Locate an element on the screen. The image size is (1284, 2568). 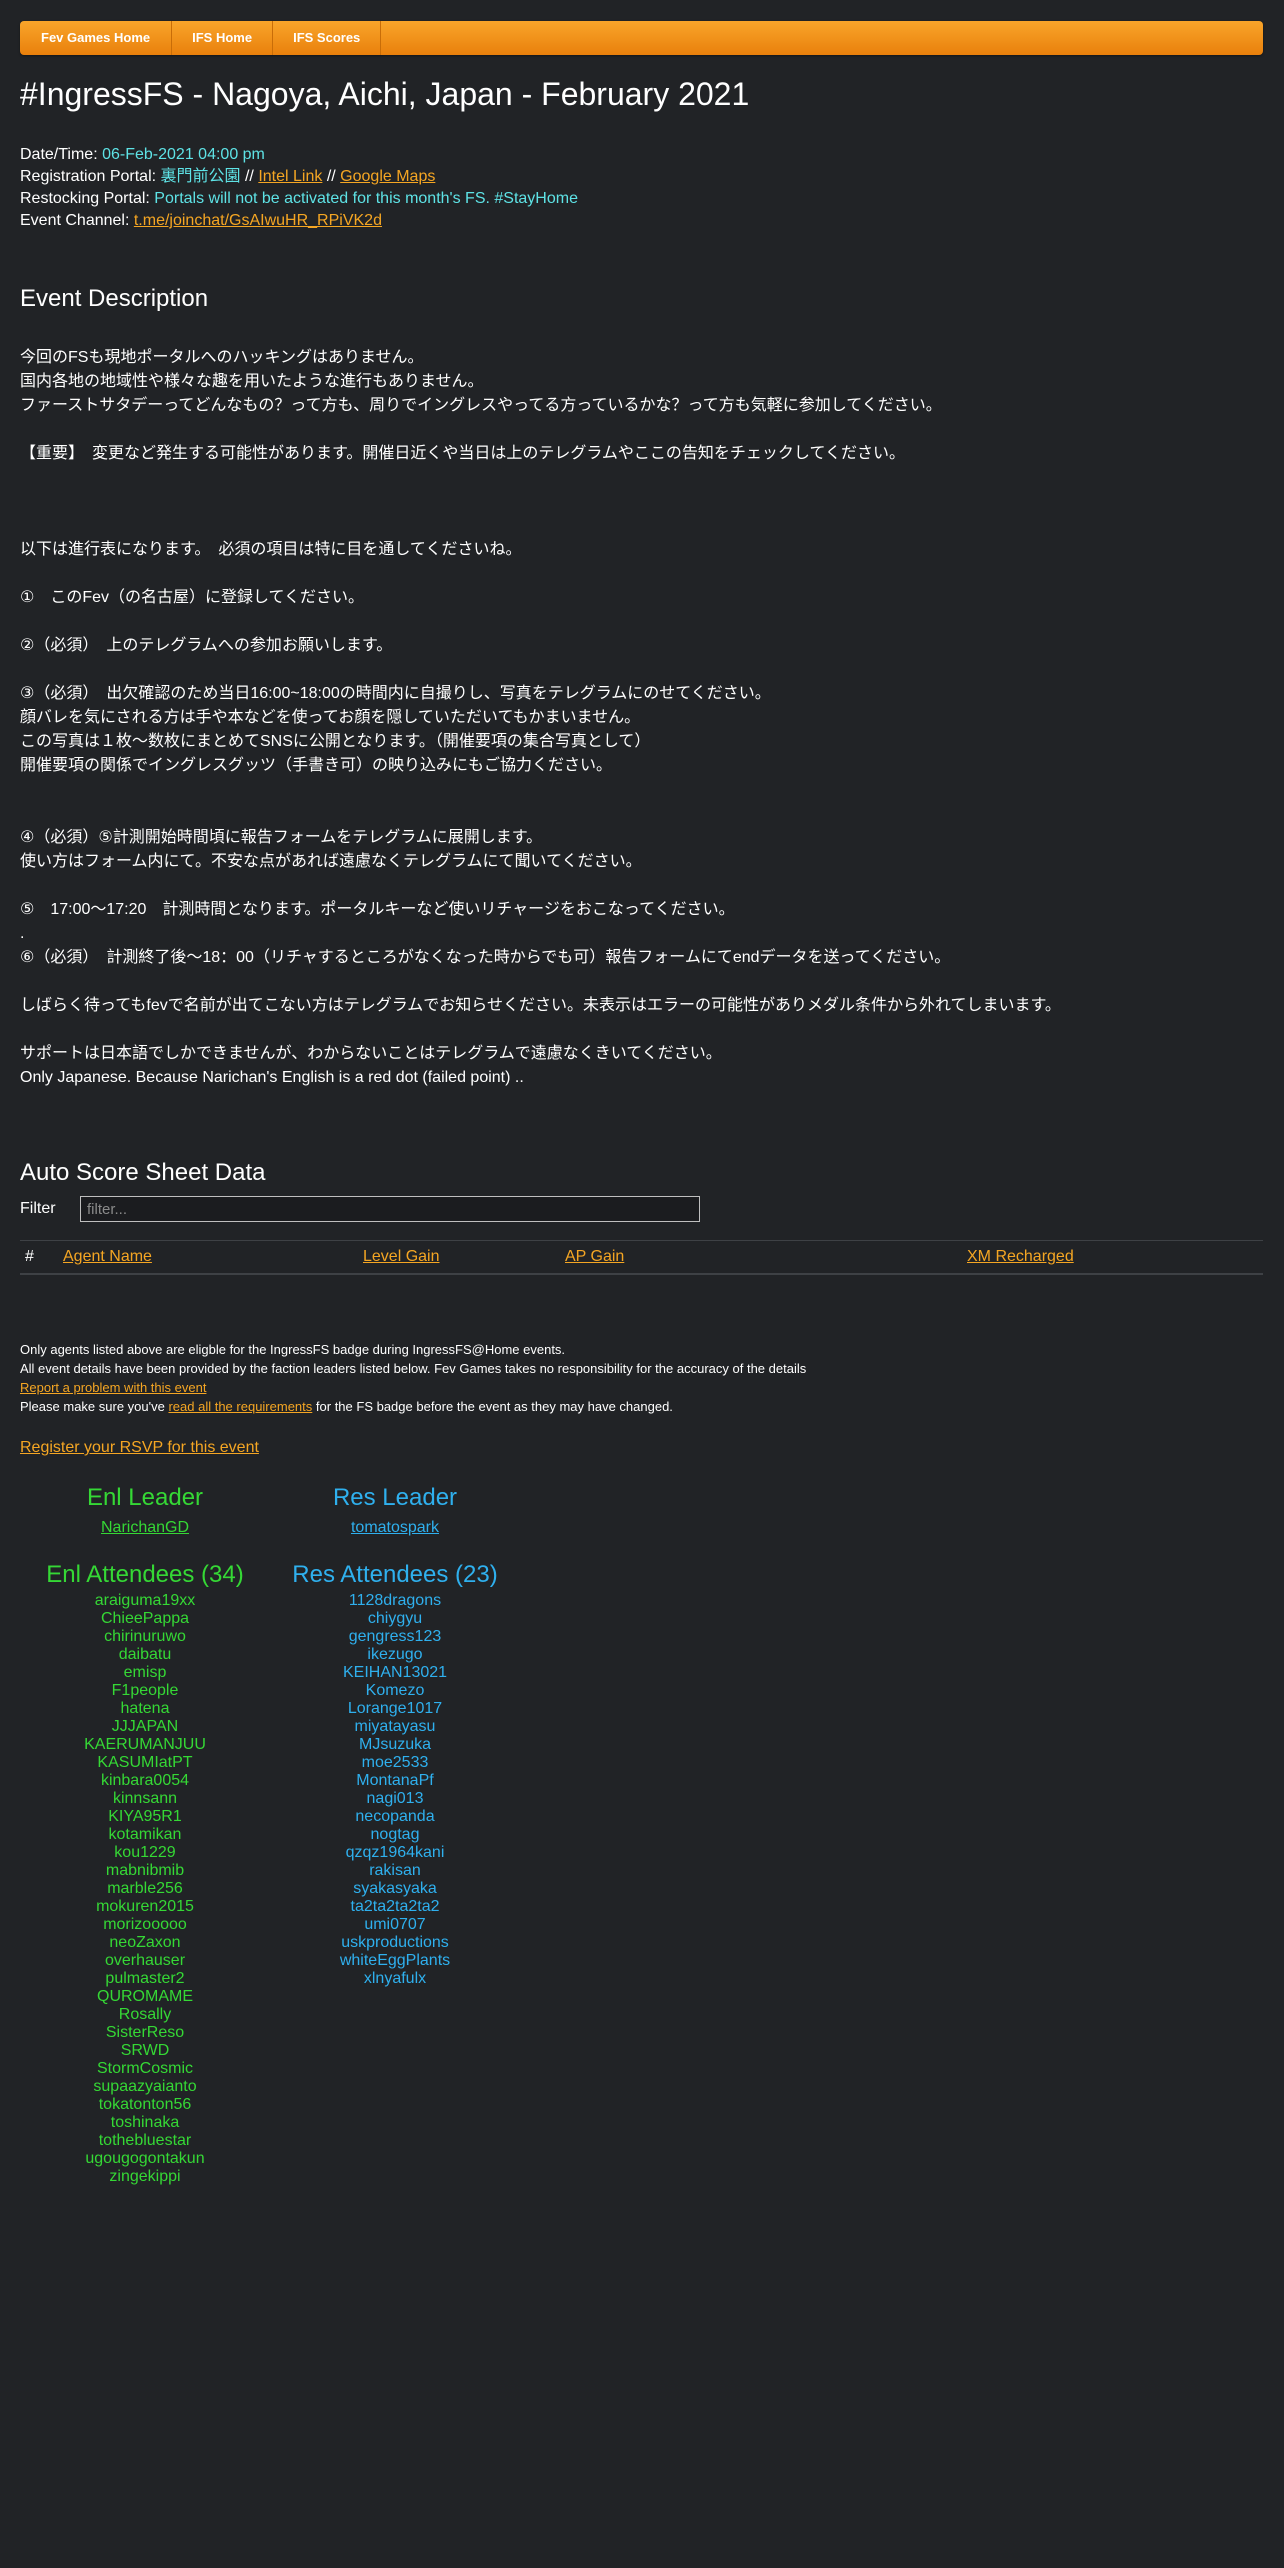
enl-attendee: SRWD is located at coordinates (145, 2050).